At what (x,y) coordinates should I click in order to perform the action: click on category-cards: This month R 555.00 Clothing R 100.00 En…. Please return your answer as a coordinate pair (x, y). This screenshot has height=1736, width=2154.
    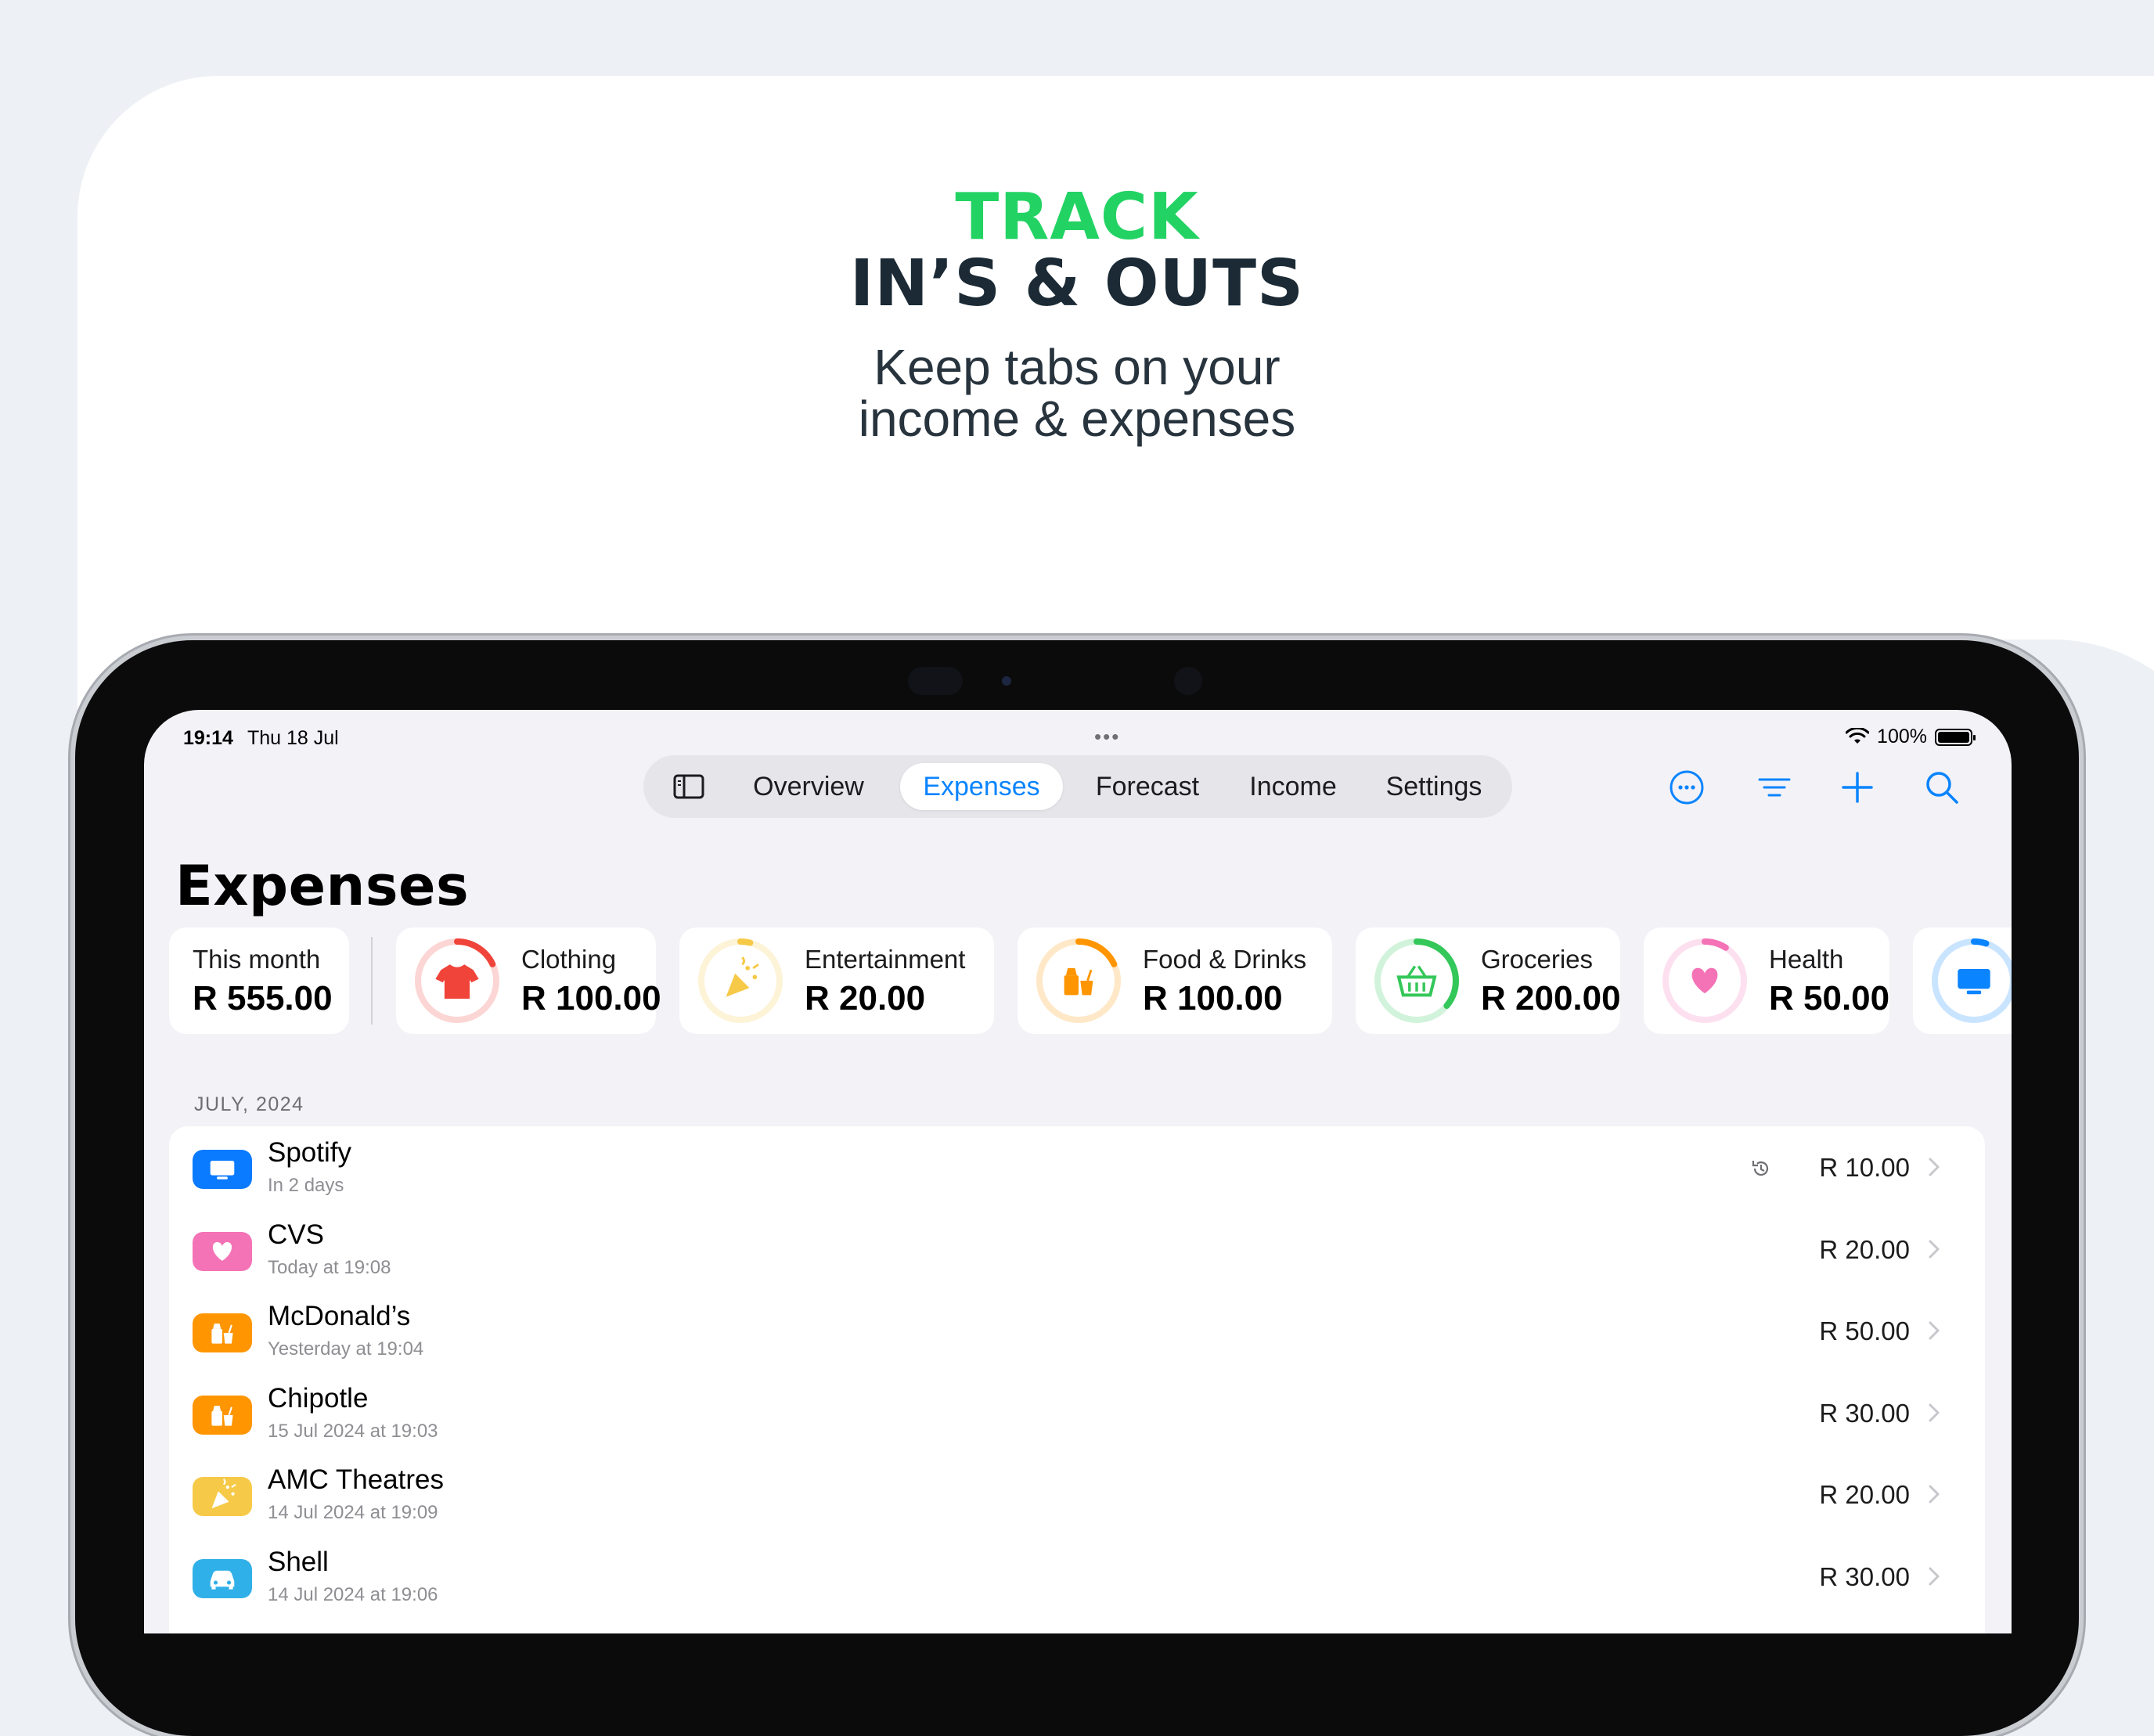
    Looking at the image, I should click on (1090, 980).